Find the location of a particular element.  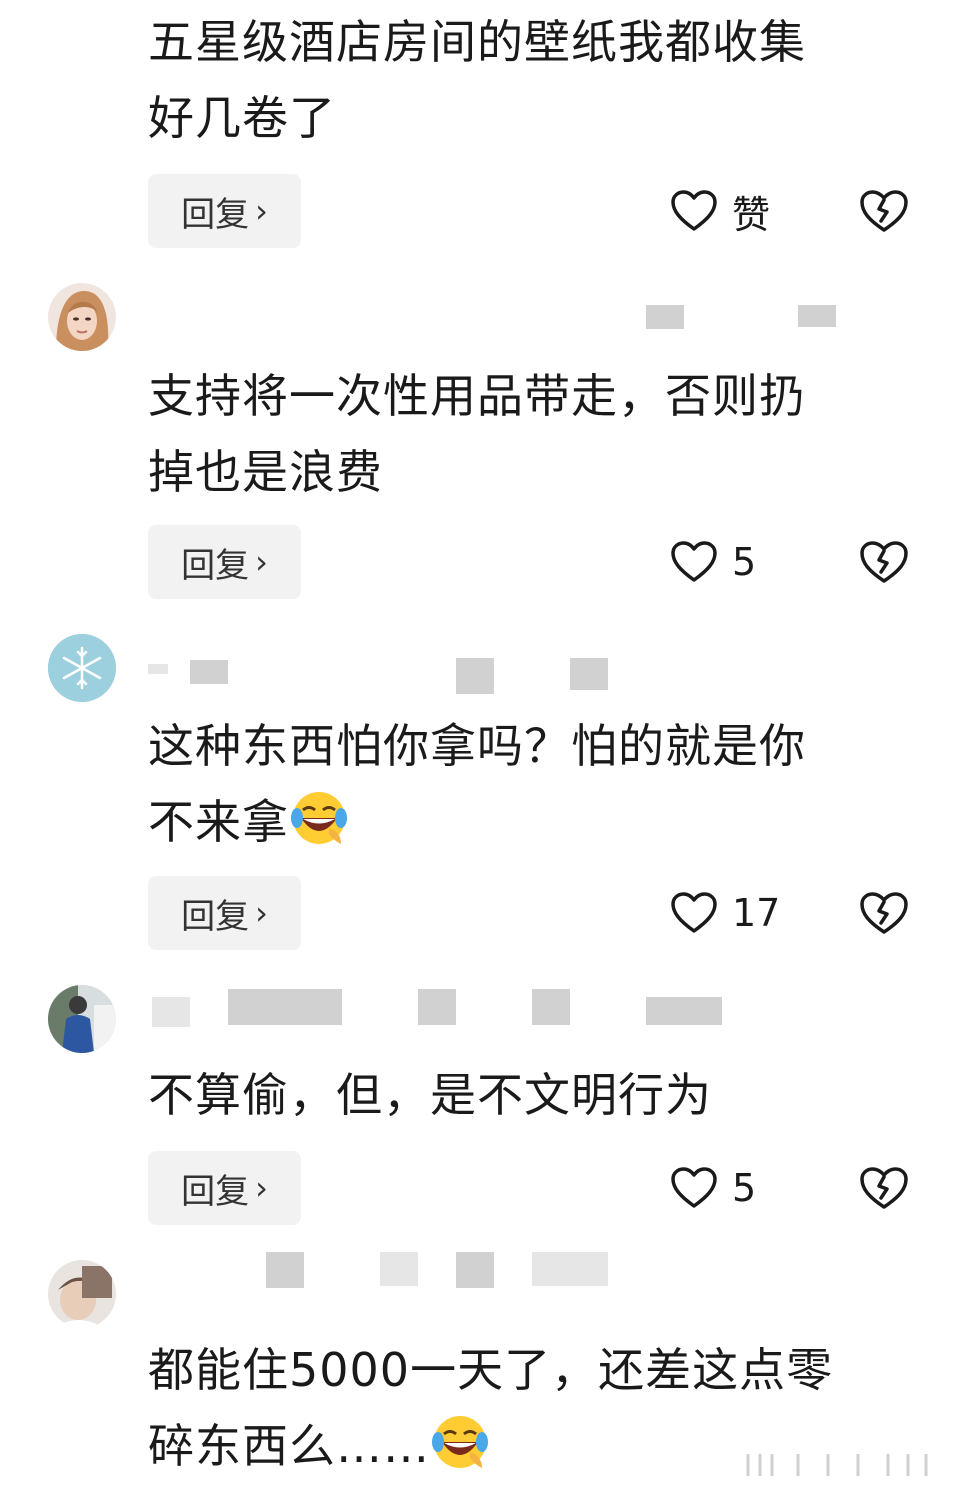

watermark-icon is located at coordinates (837, 1465).